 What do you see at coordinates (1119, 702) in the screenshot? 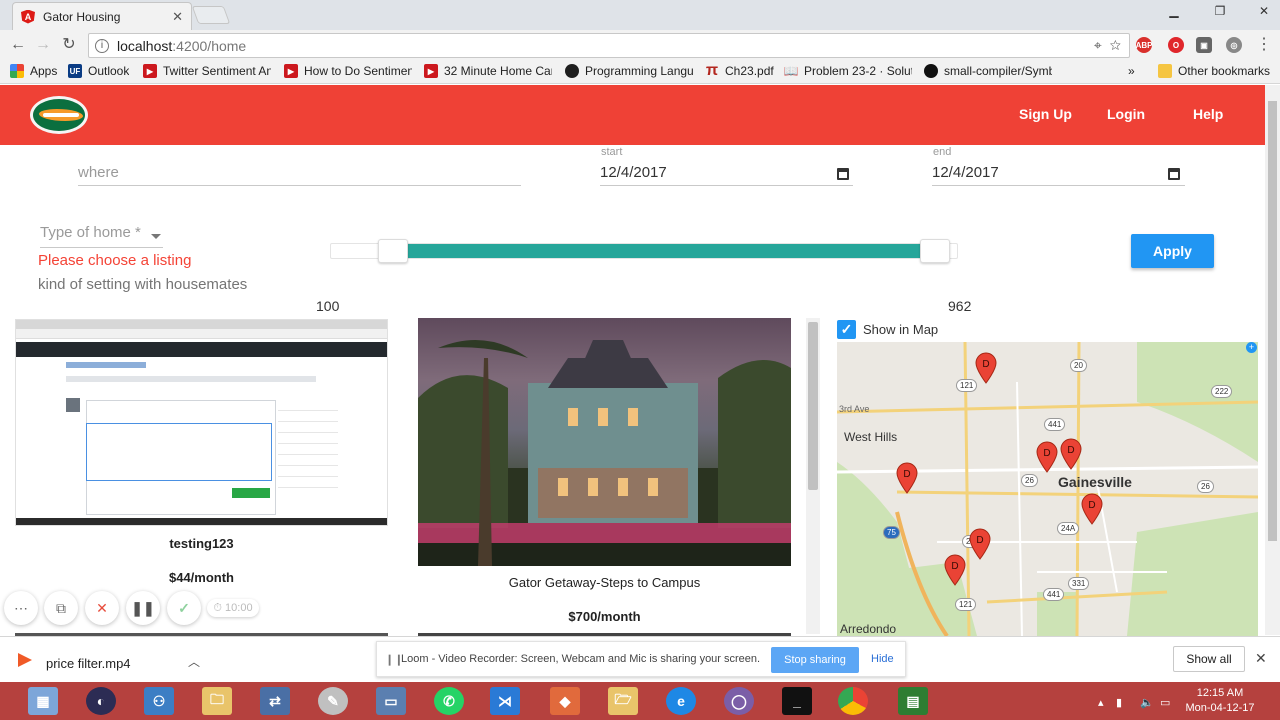
I see `power-icon: ▮` at bounding box center [1119, 702].